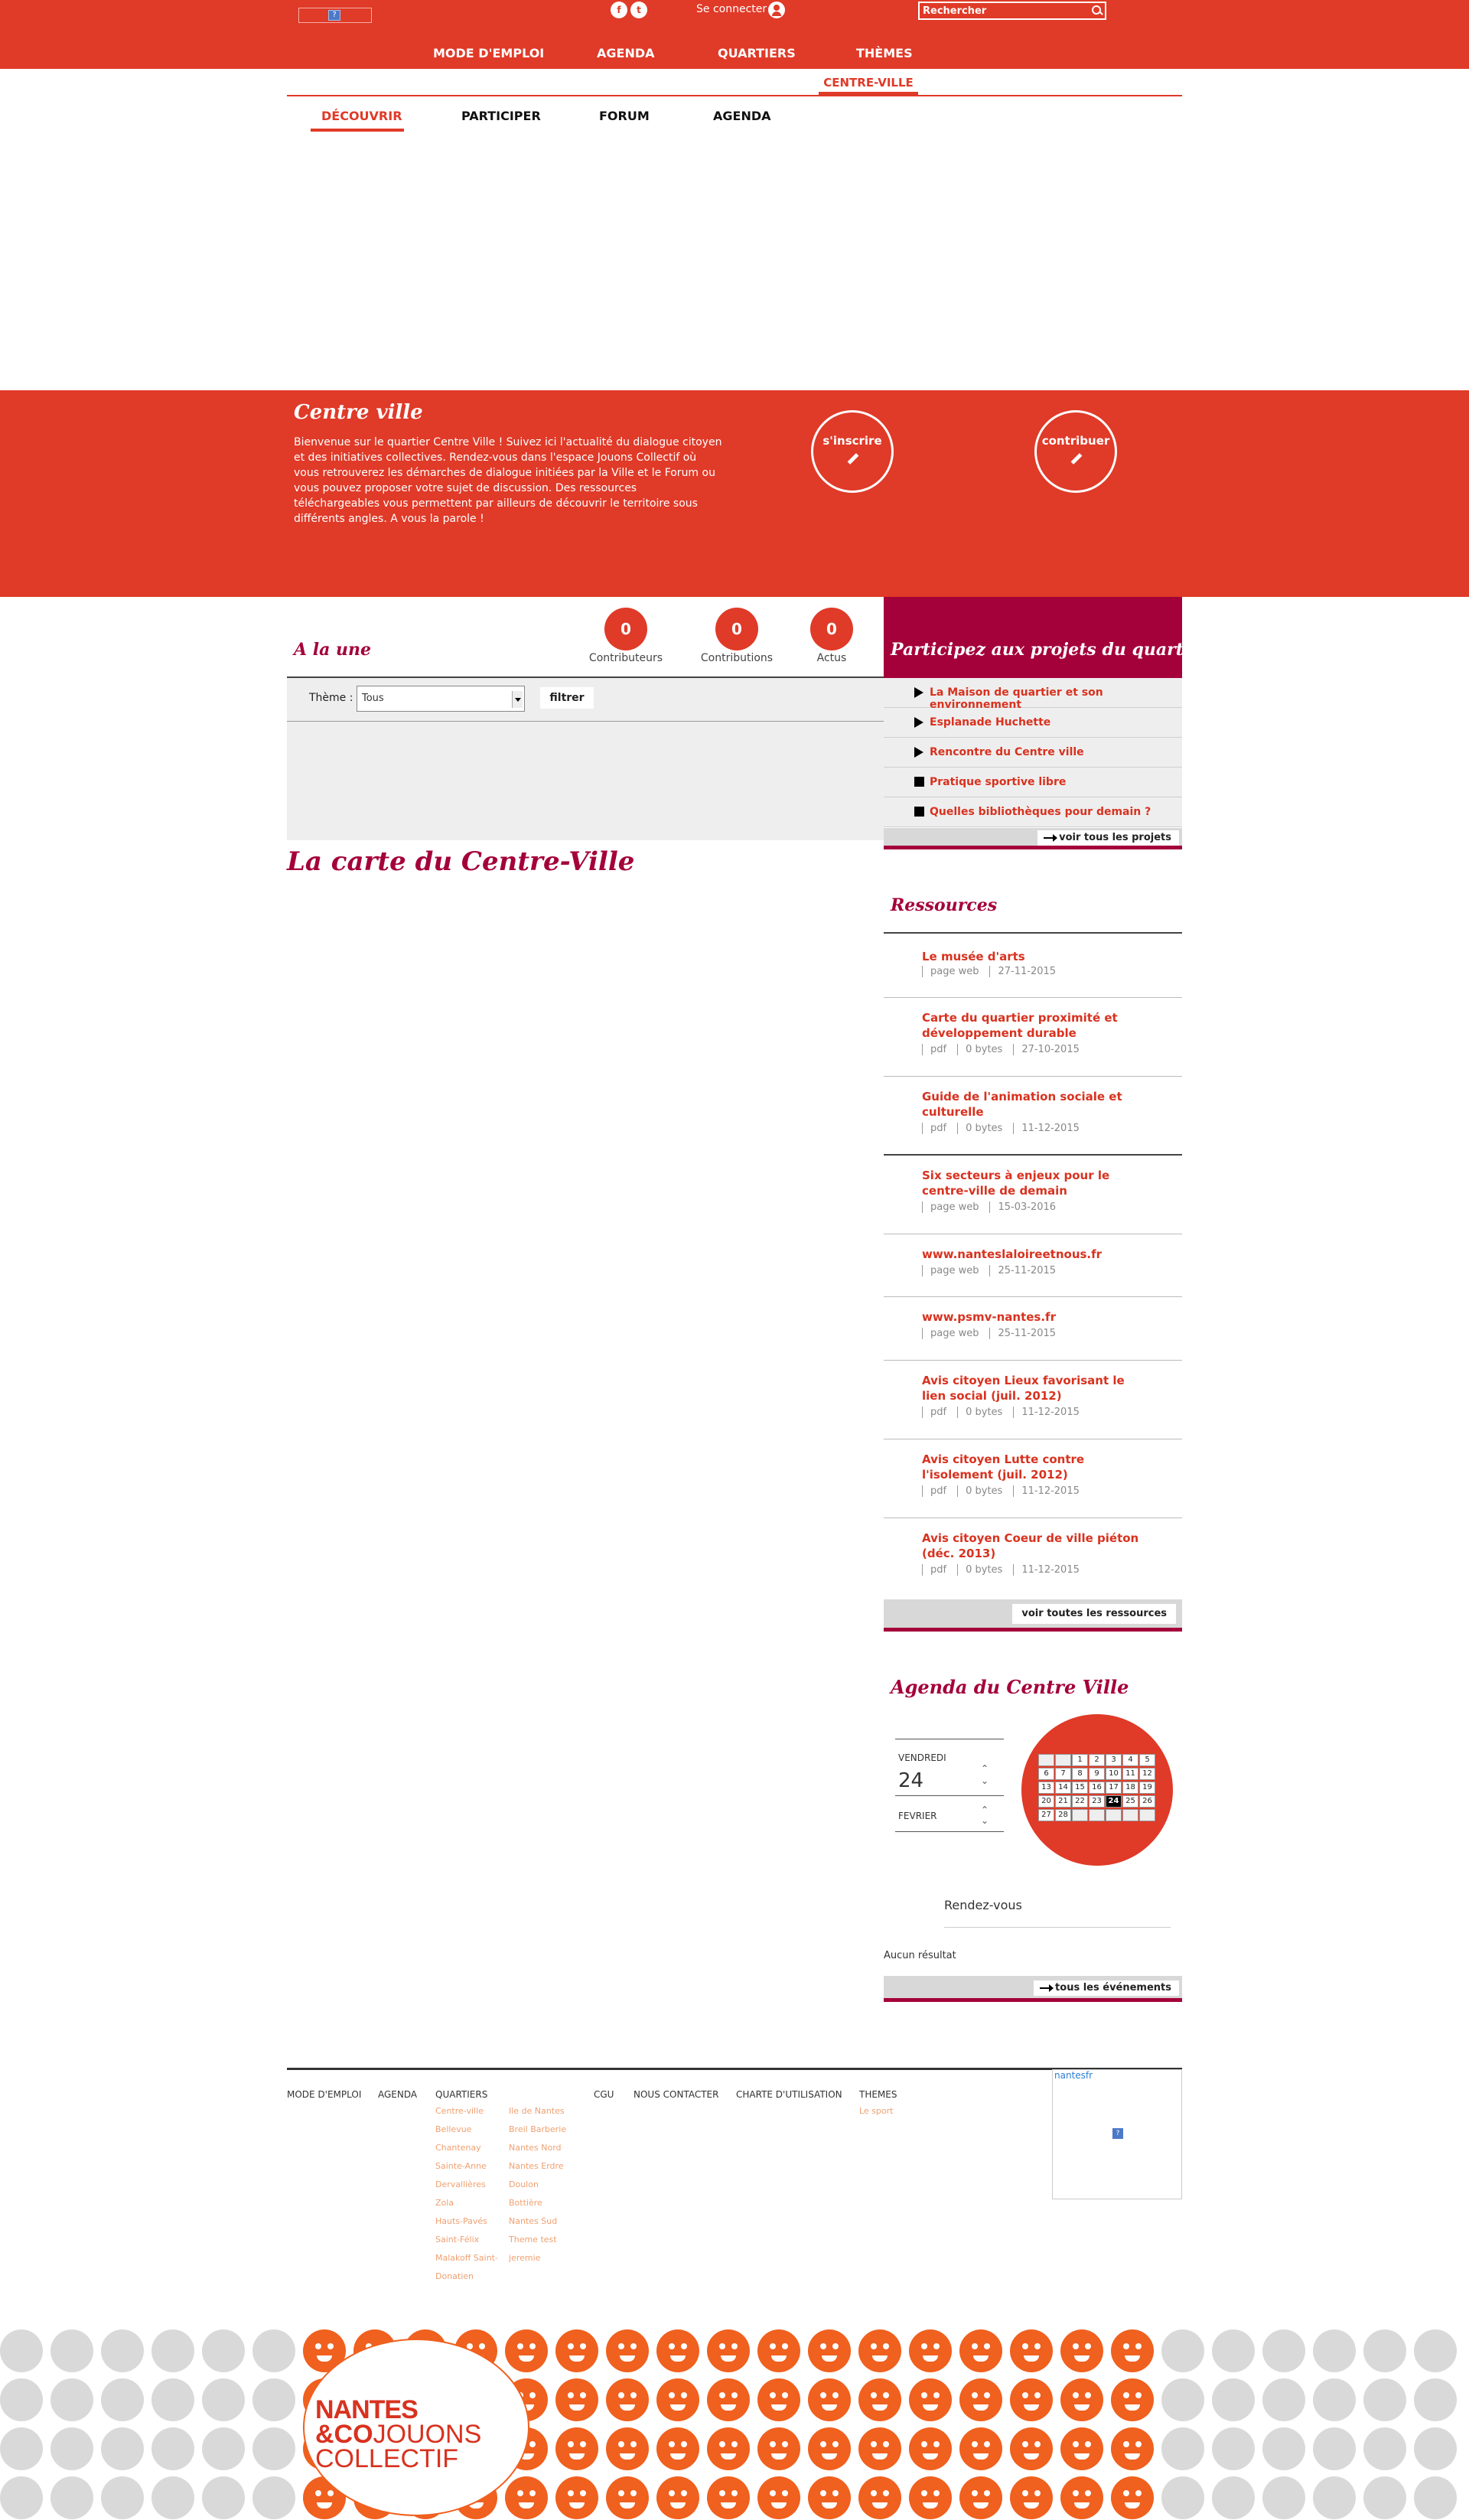 The width and height of the screenshot is (1469, 2520). What do you see at coordinates (1108, 838) in the screenshot?
I see `all-projects-button: voir tous les projets` at bounding box center [1108, 838].